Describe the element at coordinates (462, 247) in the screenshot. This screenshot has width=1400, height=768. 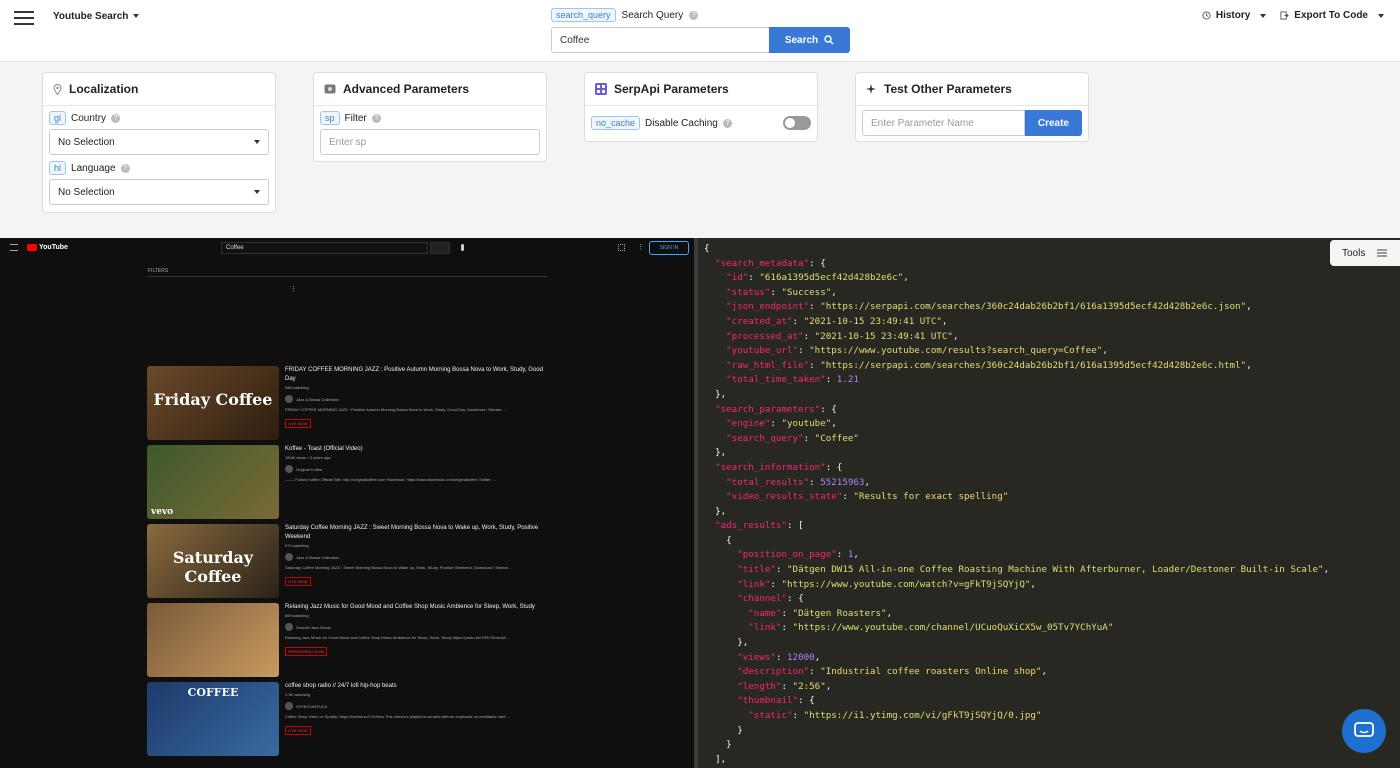
I see `microphone-icon` at that location.